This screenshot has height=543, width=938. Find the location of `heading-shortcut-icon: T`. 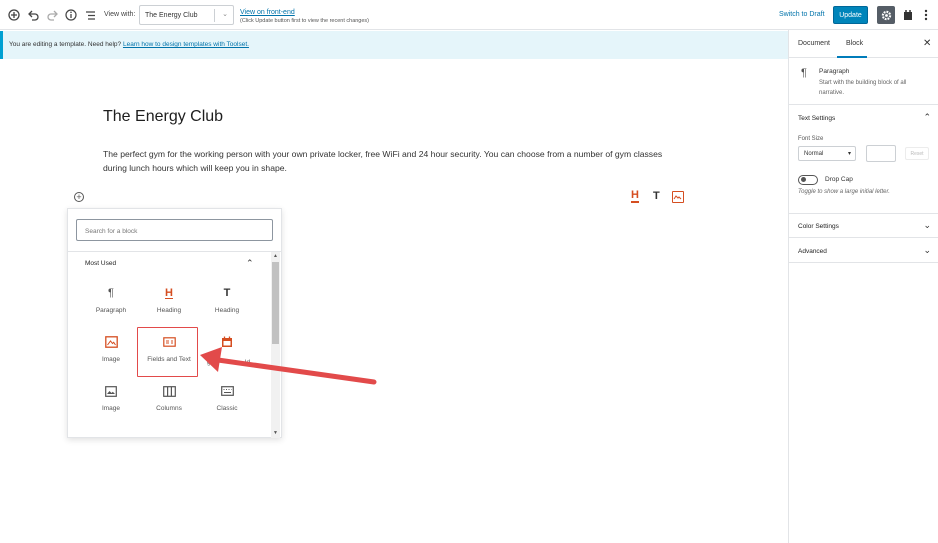

heading-shortcut-icon: T is located at coordinates (656, 196).